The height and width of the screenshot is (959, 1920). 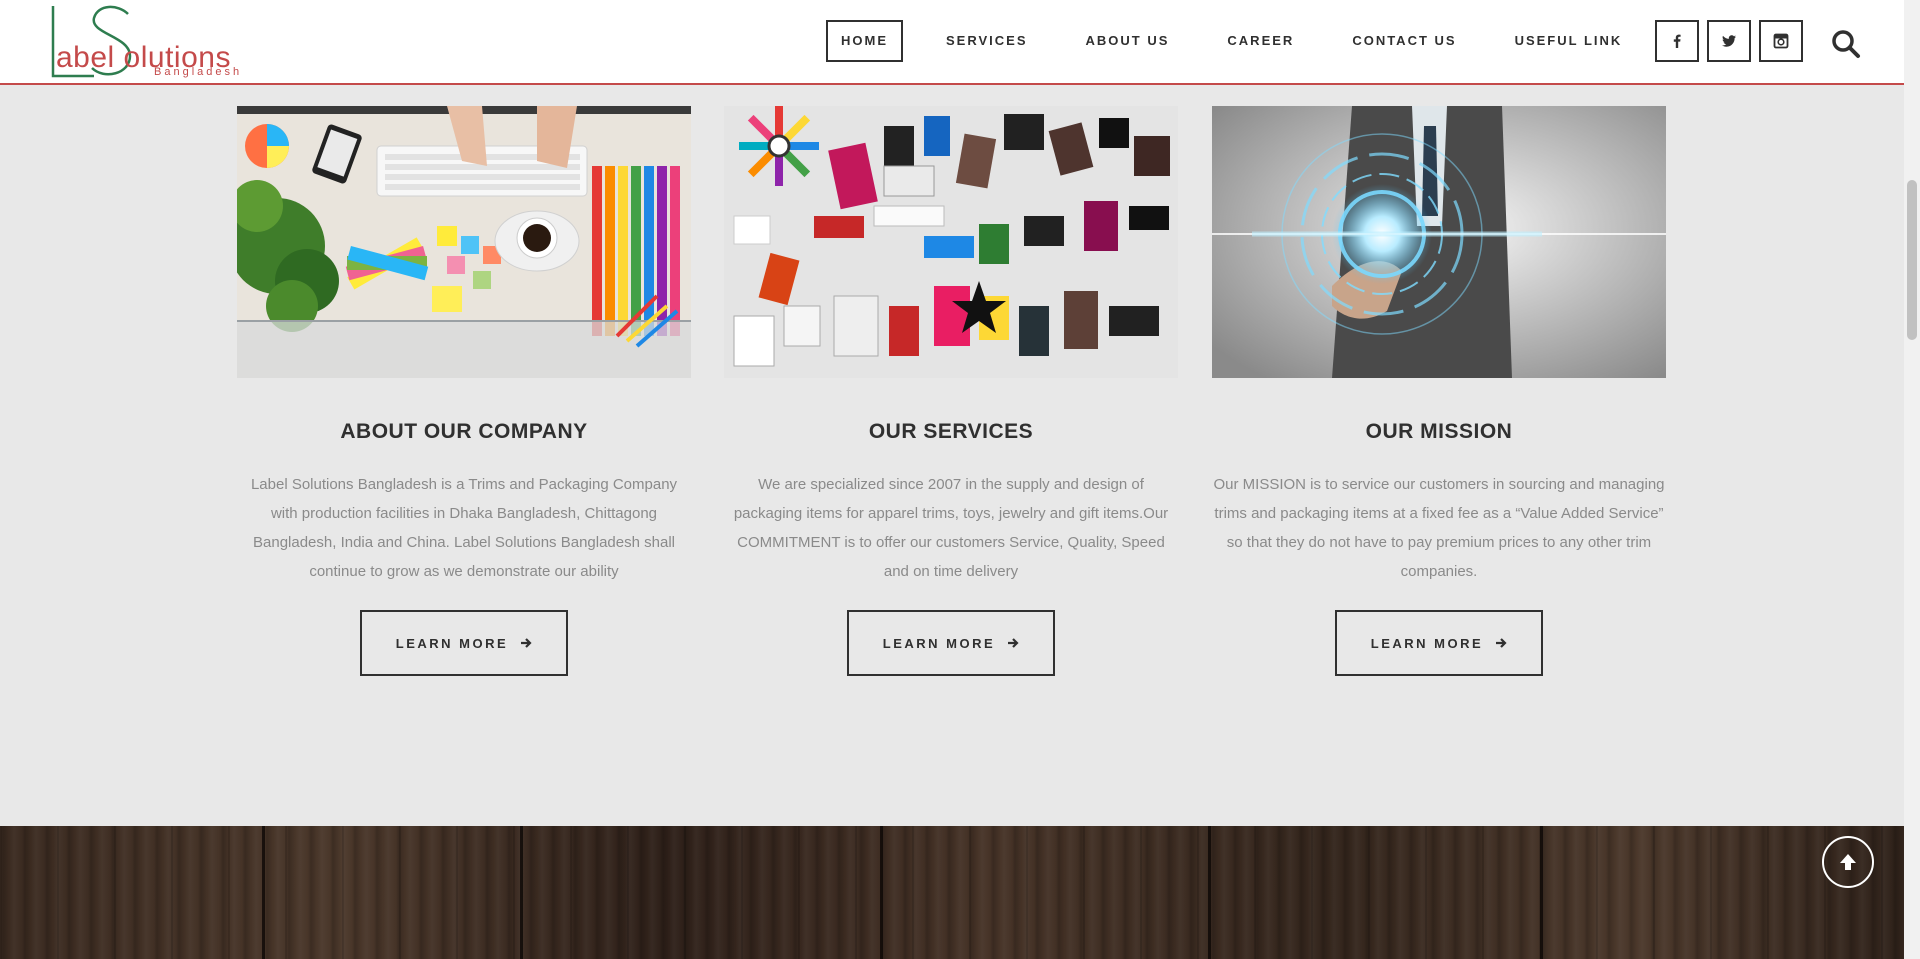 What do you see at coordinates (951, 431) in the screenshot?
I see `our-services-title: OUR SERVICES` at bounding box center [951, 431].